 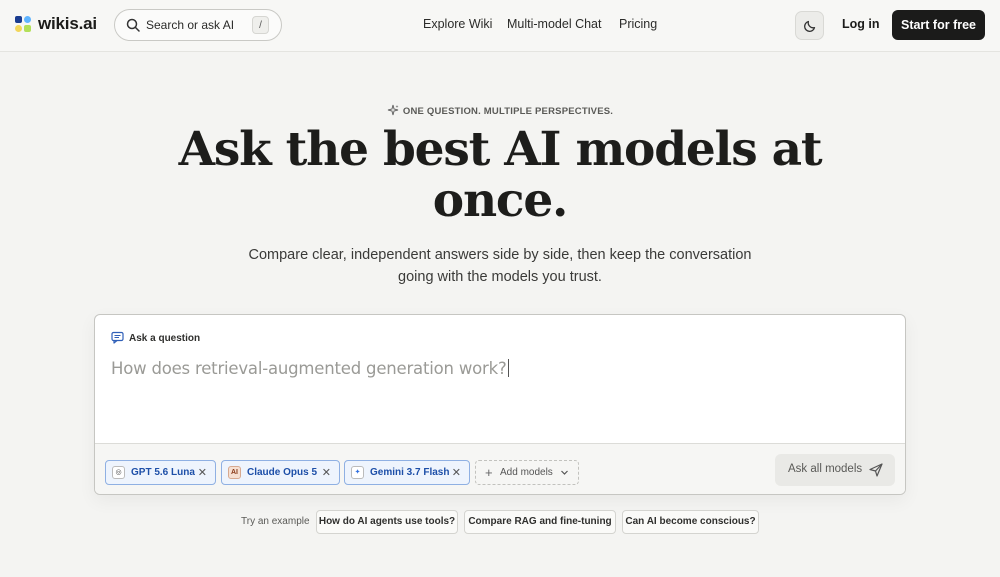 What do you see at coordinates (690, 522) in the screenshot?
I see `example-prompt-button: Can AI become conscious?` at bounding box center [690, 522].